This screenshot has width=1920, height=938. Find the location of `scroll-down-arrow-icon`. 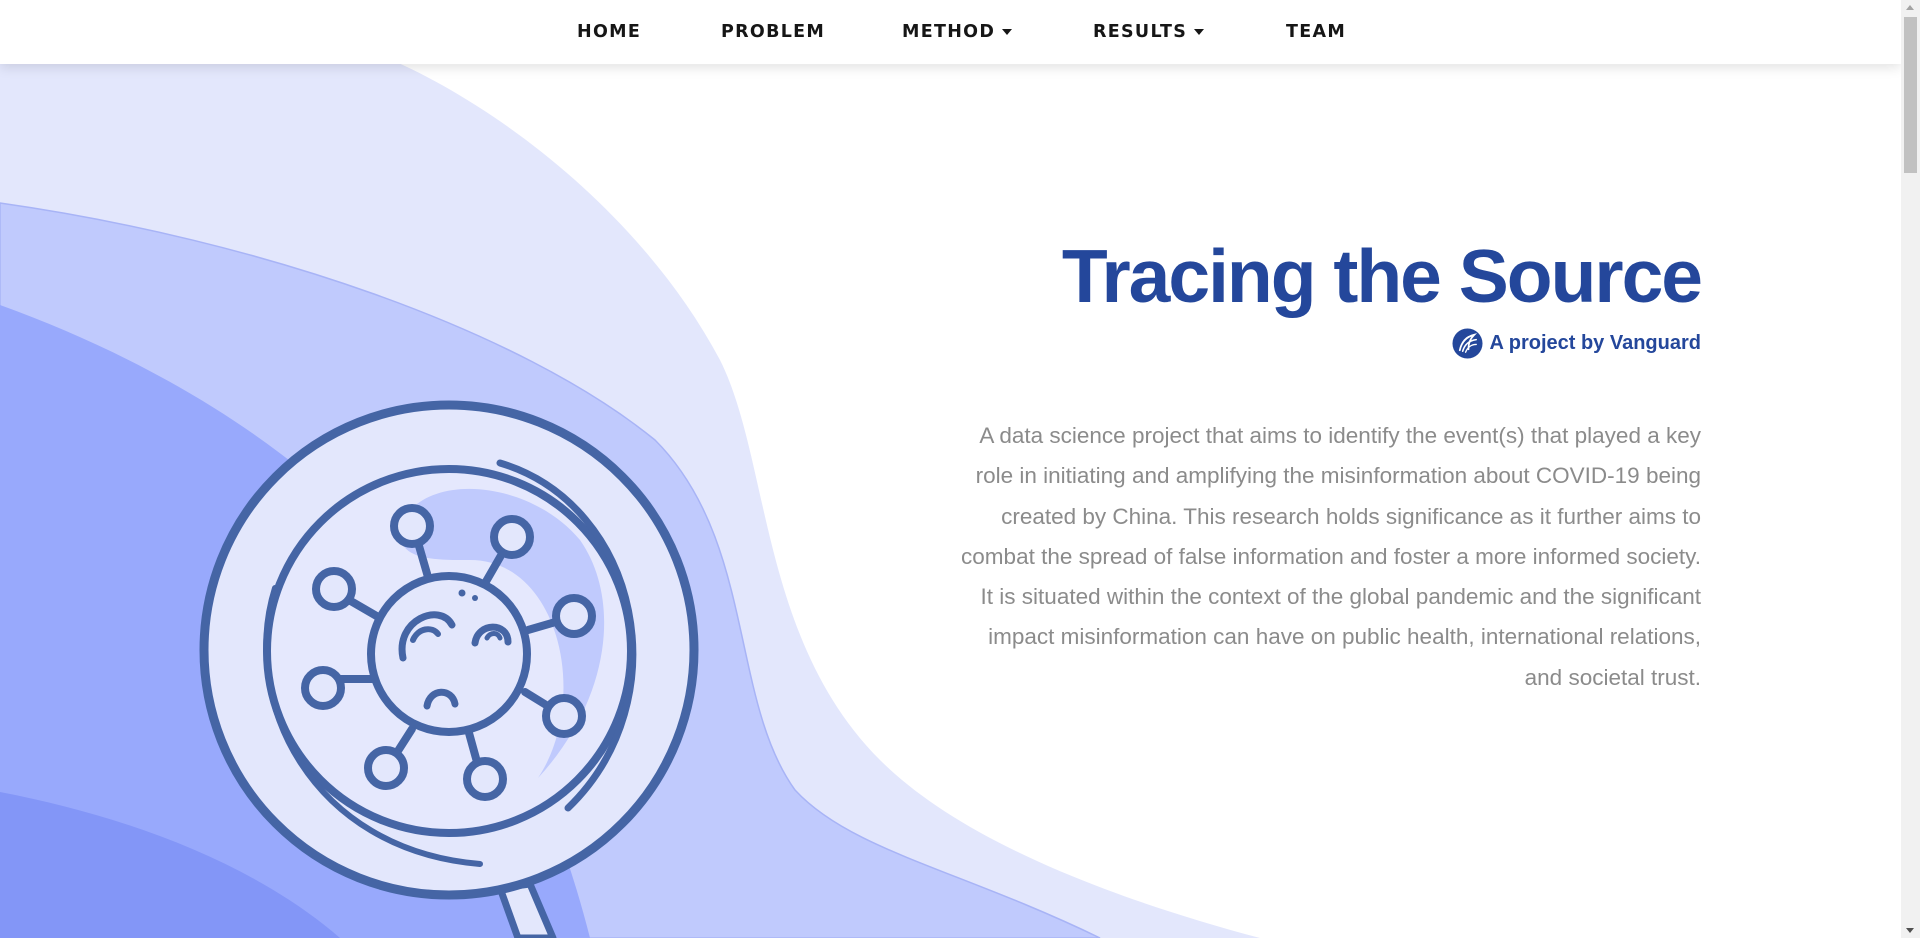

scroll-down-arrow-icon is located at coordinates (1910, 930).